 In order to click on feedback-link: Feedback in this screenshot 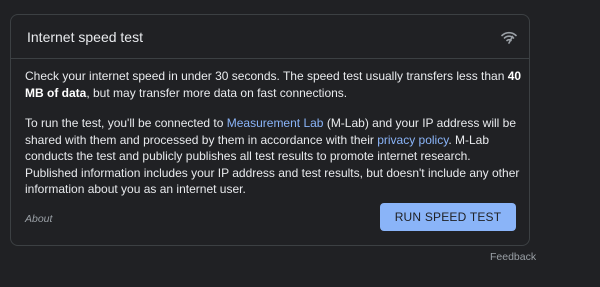, I will do `click(513, 257)`.